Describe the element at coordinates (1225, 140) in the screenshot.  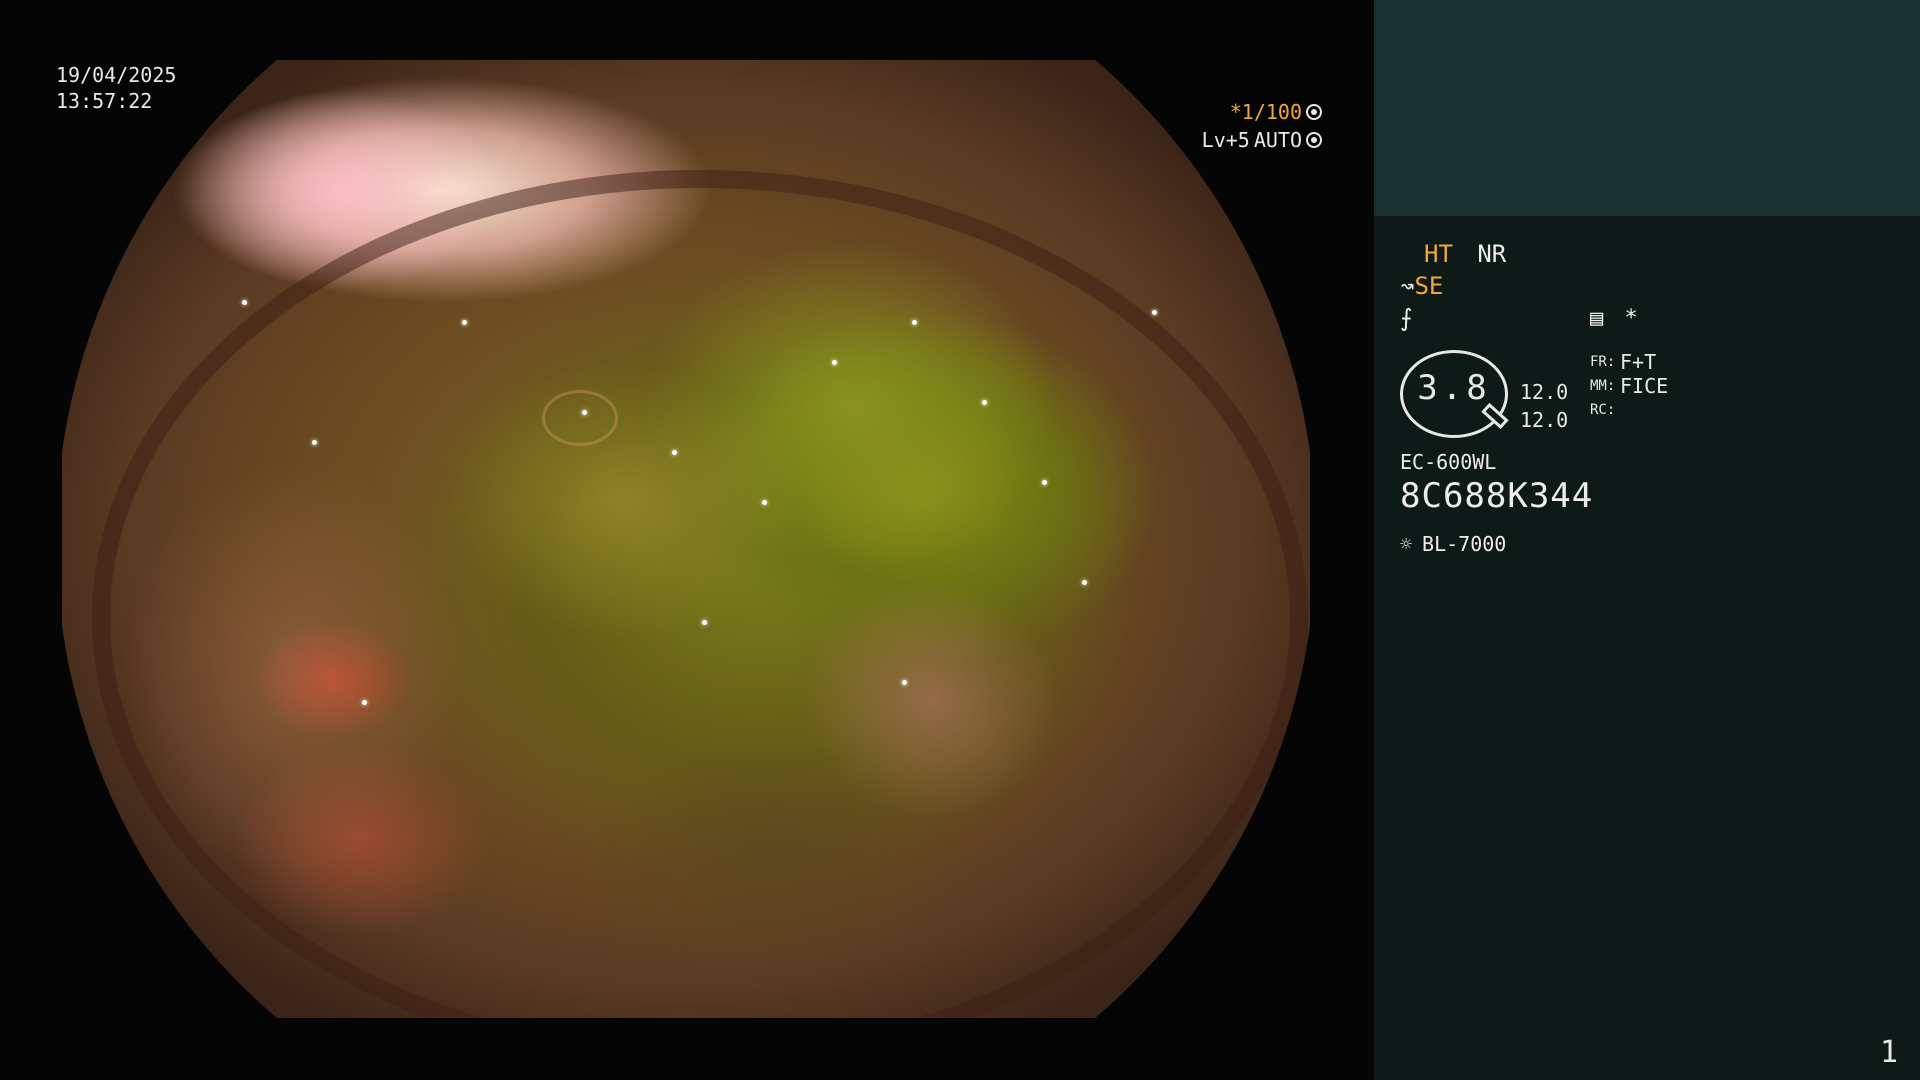
I see `brightness-level: Lv+5` at that location.